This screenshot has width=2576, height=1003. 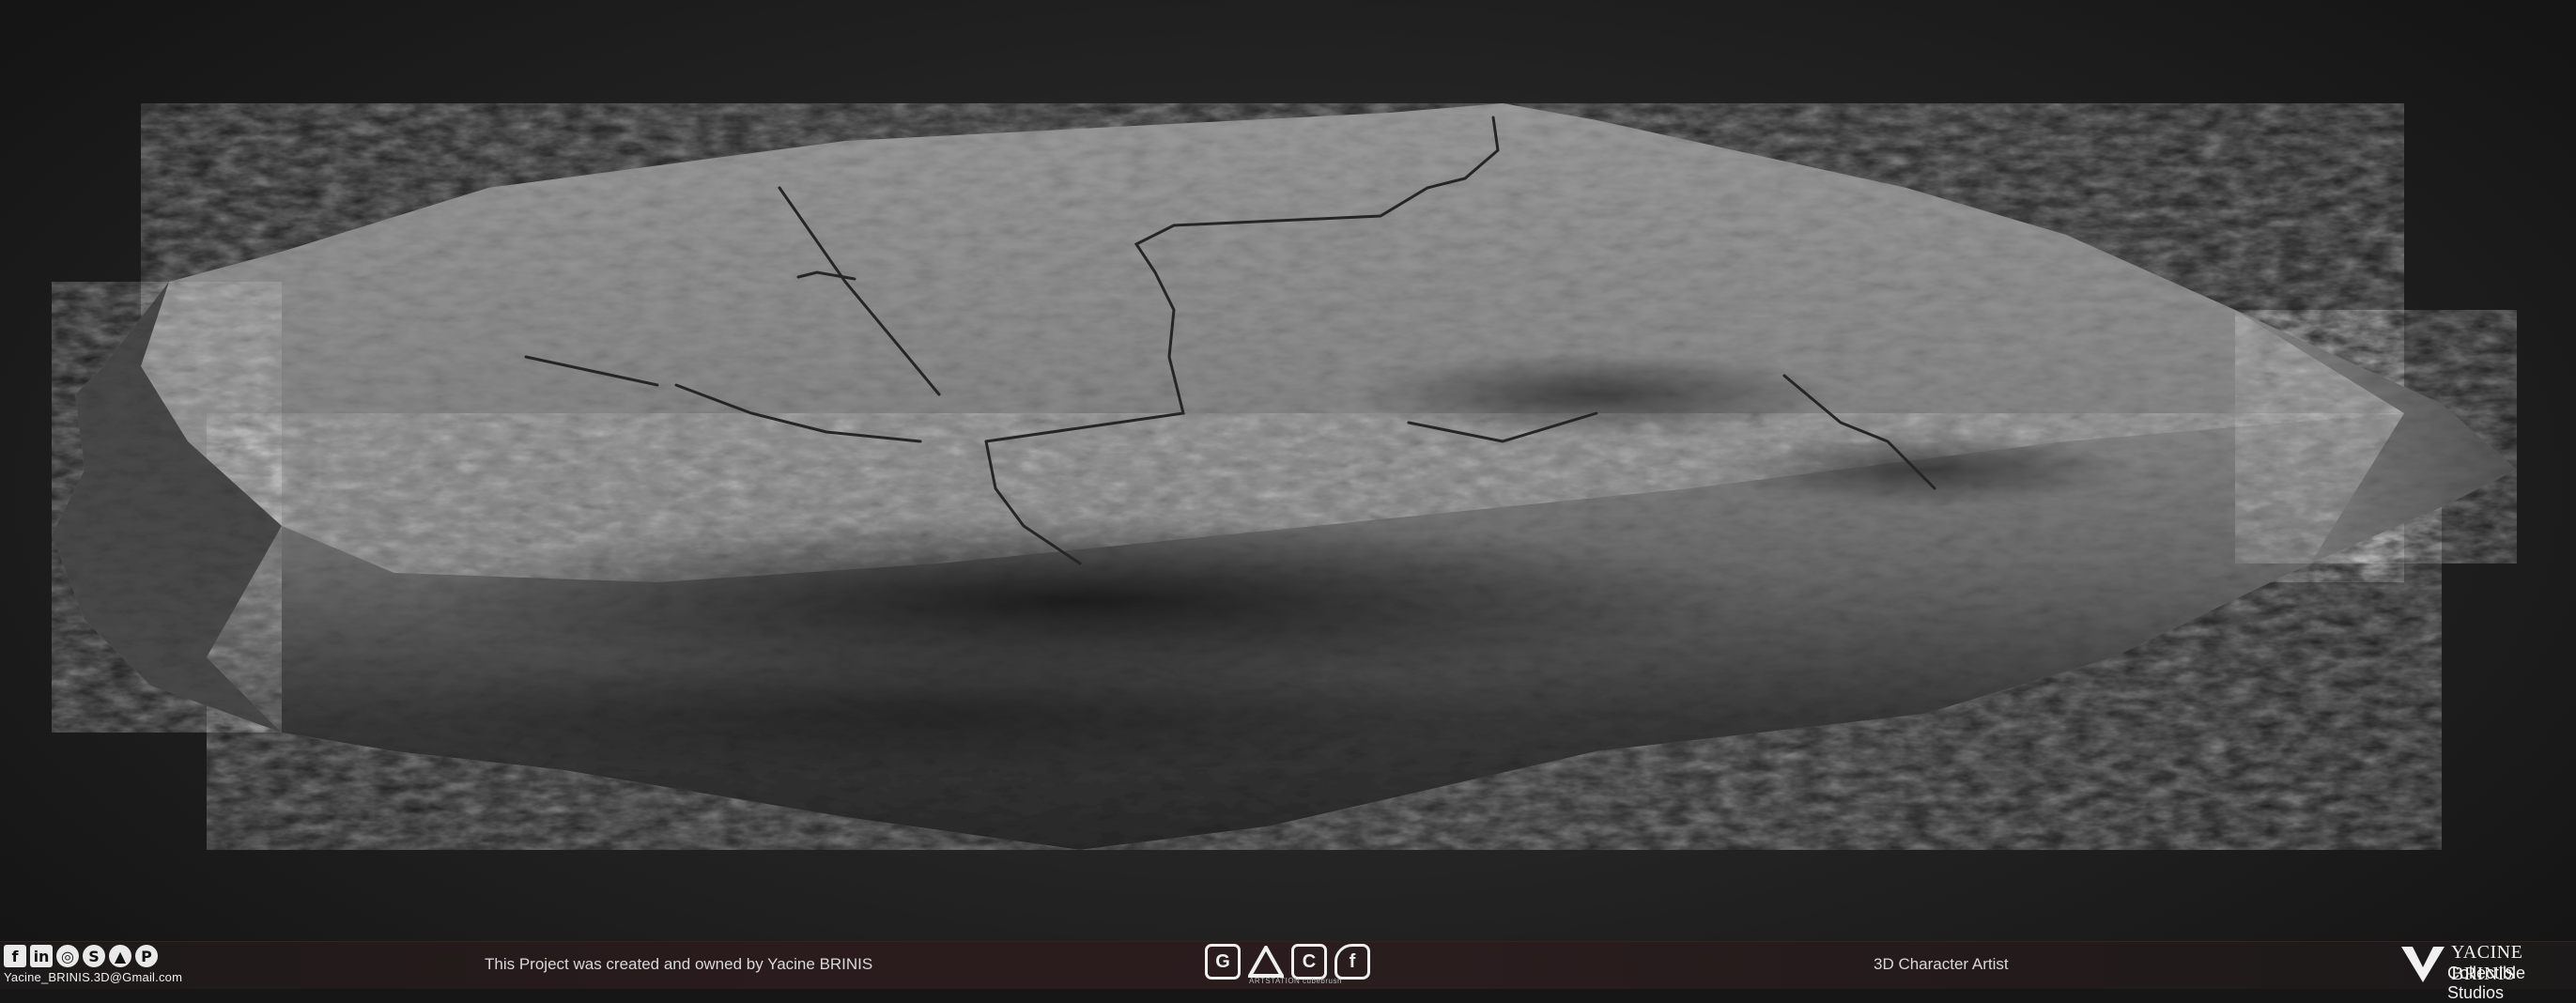 What do you see at coordinates (120, 956) in the screenshot?
I see `artstation-icon: ▲` at bounding box center [120, 956].